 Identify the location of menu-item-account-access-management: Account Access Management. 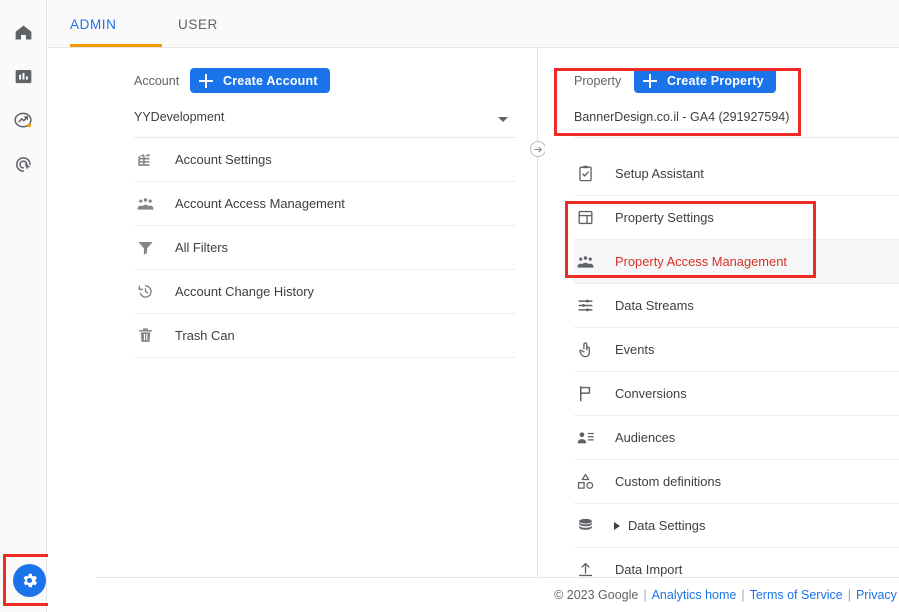
(325, 204).